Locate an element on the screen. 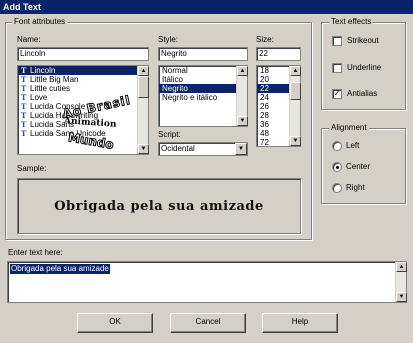 The height and width of the screenshot is (343, 413). text-effects-legend: Text effects is located at coordinates (351, 22).